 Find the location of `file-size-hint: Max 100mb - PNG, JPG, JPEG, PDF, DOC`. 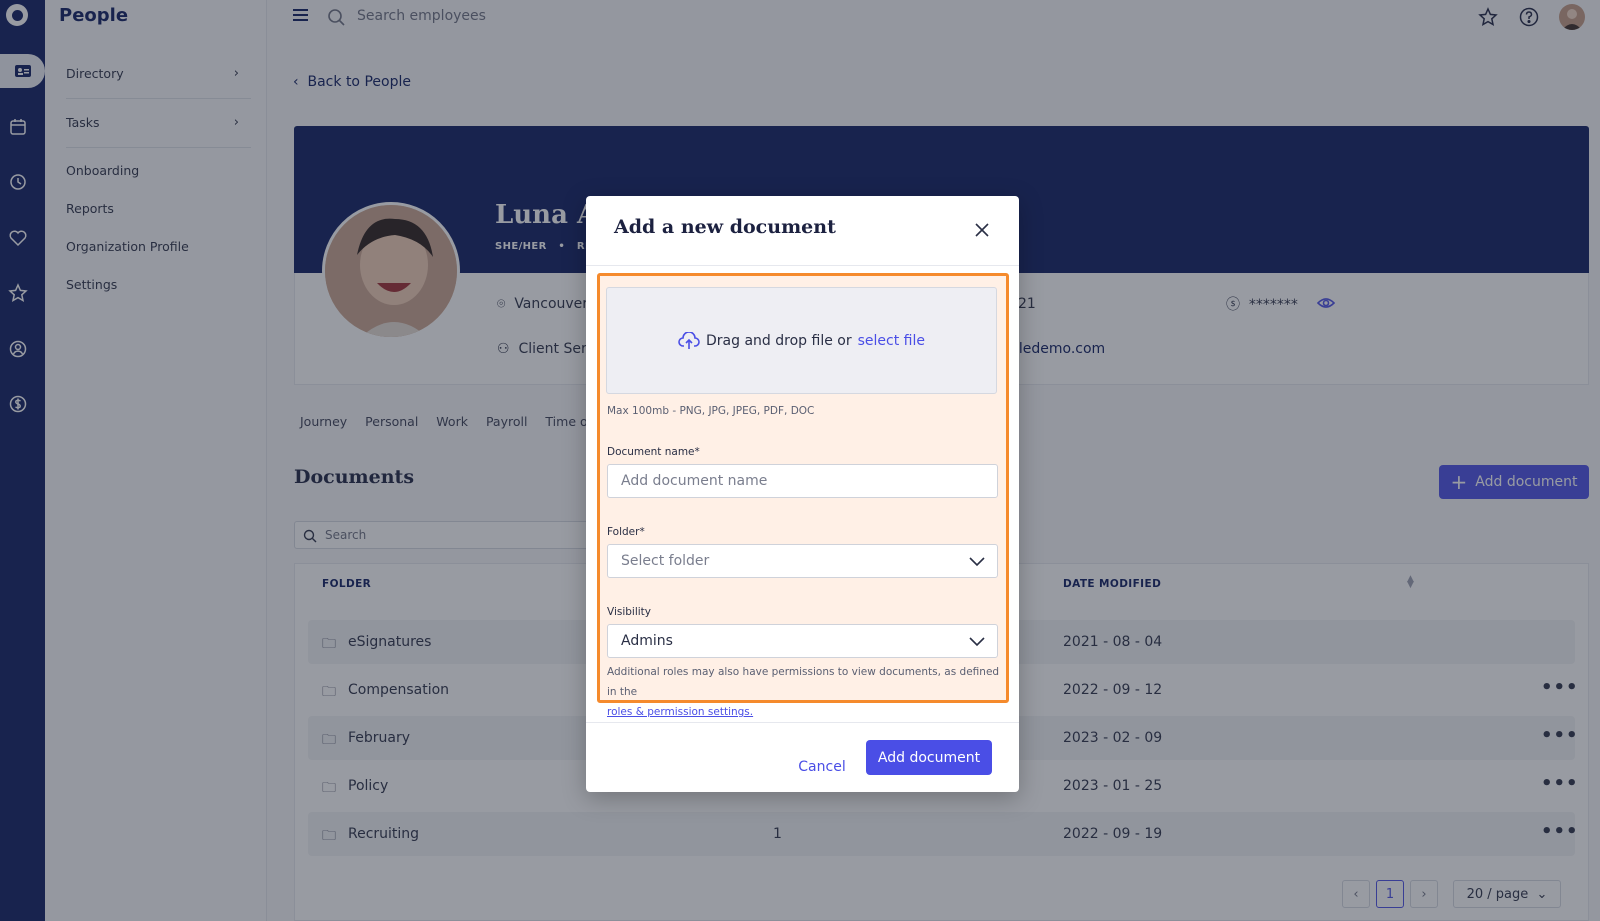

file-size-hint: Max 100mb - PNG, JPG, JPEG, PDF, DOC is located at coordinates (711, 411).